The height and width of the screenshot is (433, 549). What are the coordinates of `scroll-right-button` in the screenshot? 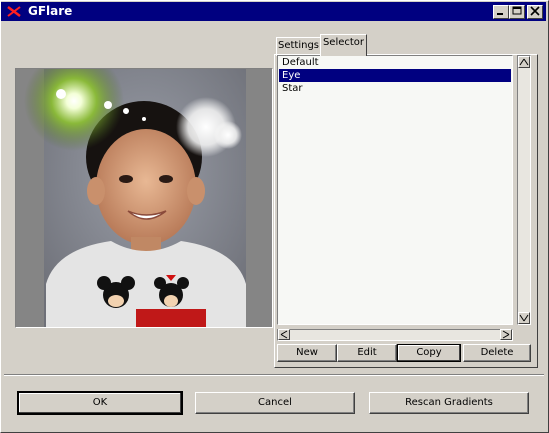 It's located at (506, 334).